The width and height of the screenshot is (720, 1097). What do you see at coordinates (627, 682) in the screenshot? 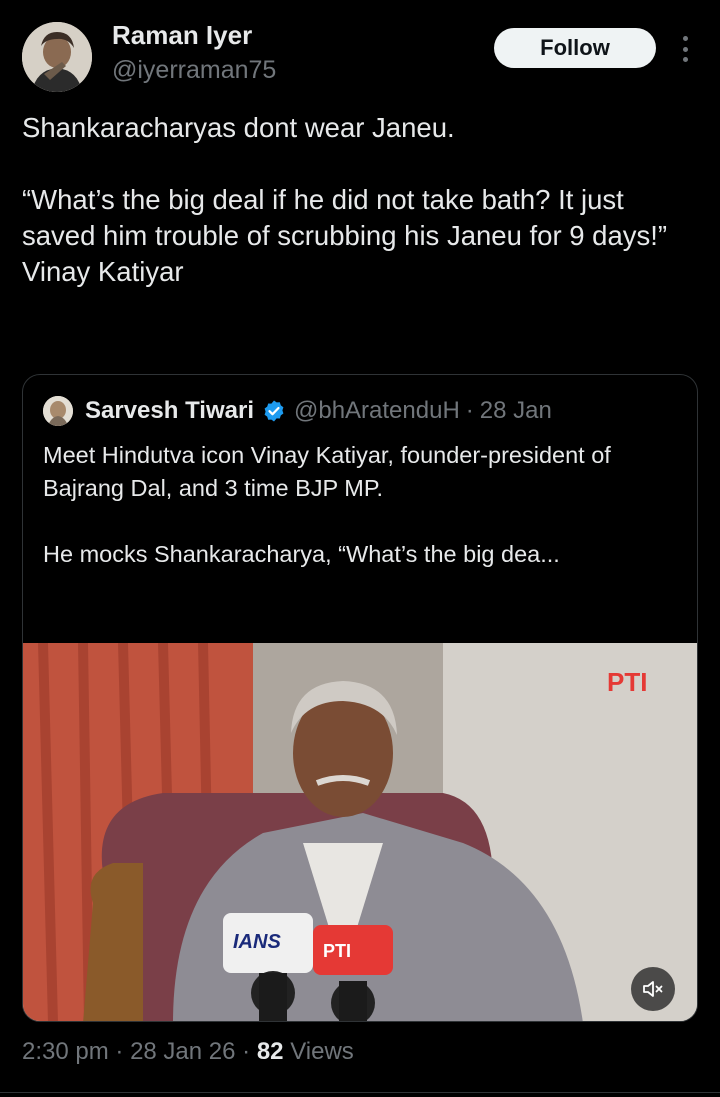
I see `video-watermark: PTI` at bounding box center [627, 682].